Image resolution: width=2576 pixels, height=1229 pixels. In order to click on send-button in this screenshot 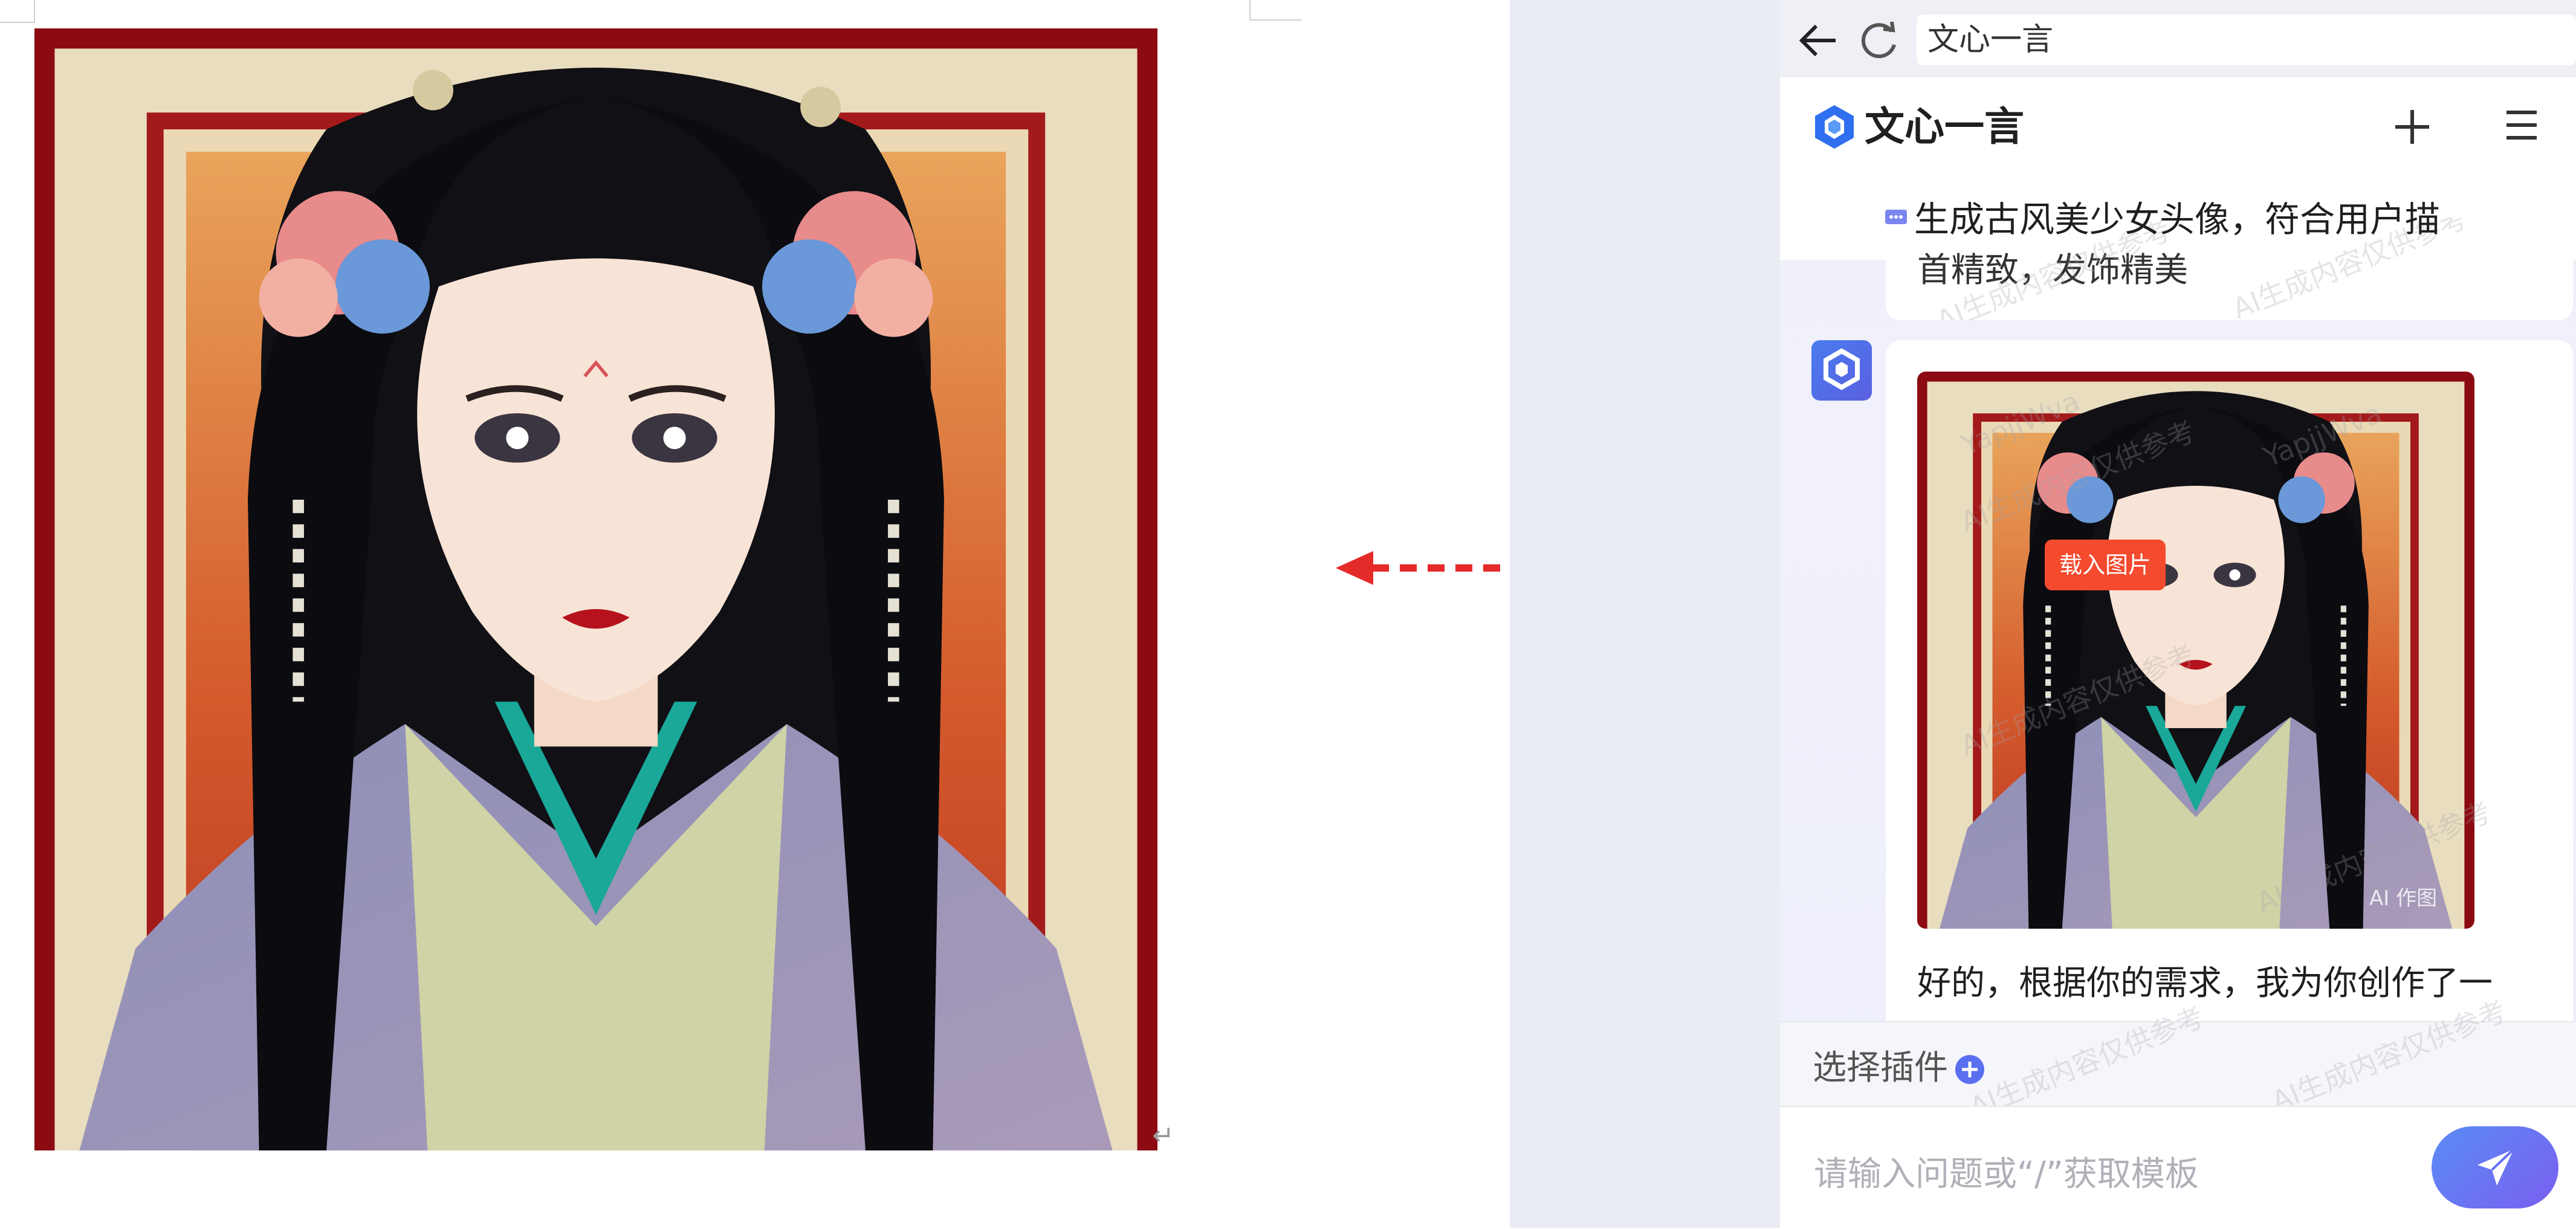, I will do `click(2495, 1167)`.